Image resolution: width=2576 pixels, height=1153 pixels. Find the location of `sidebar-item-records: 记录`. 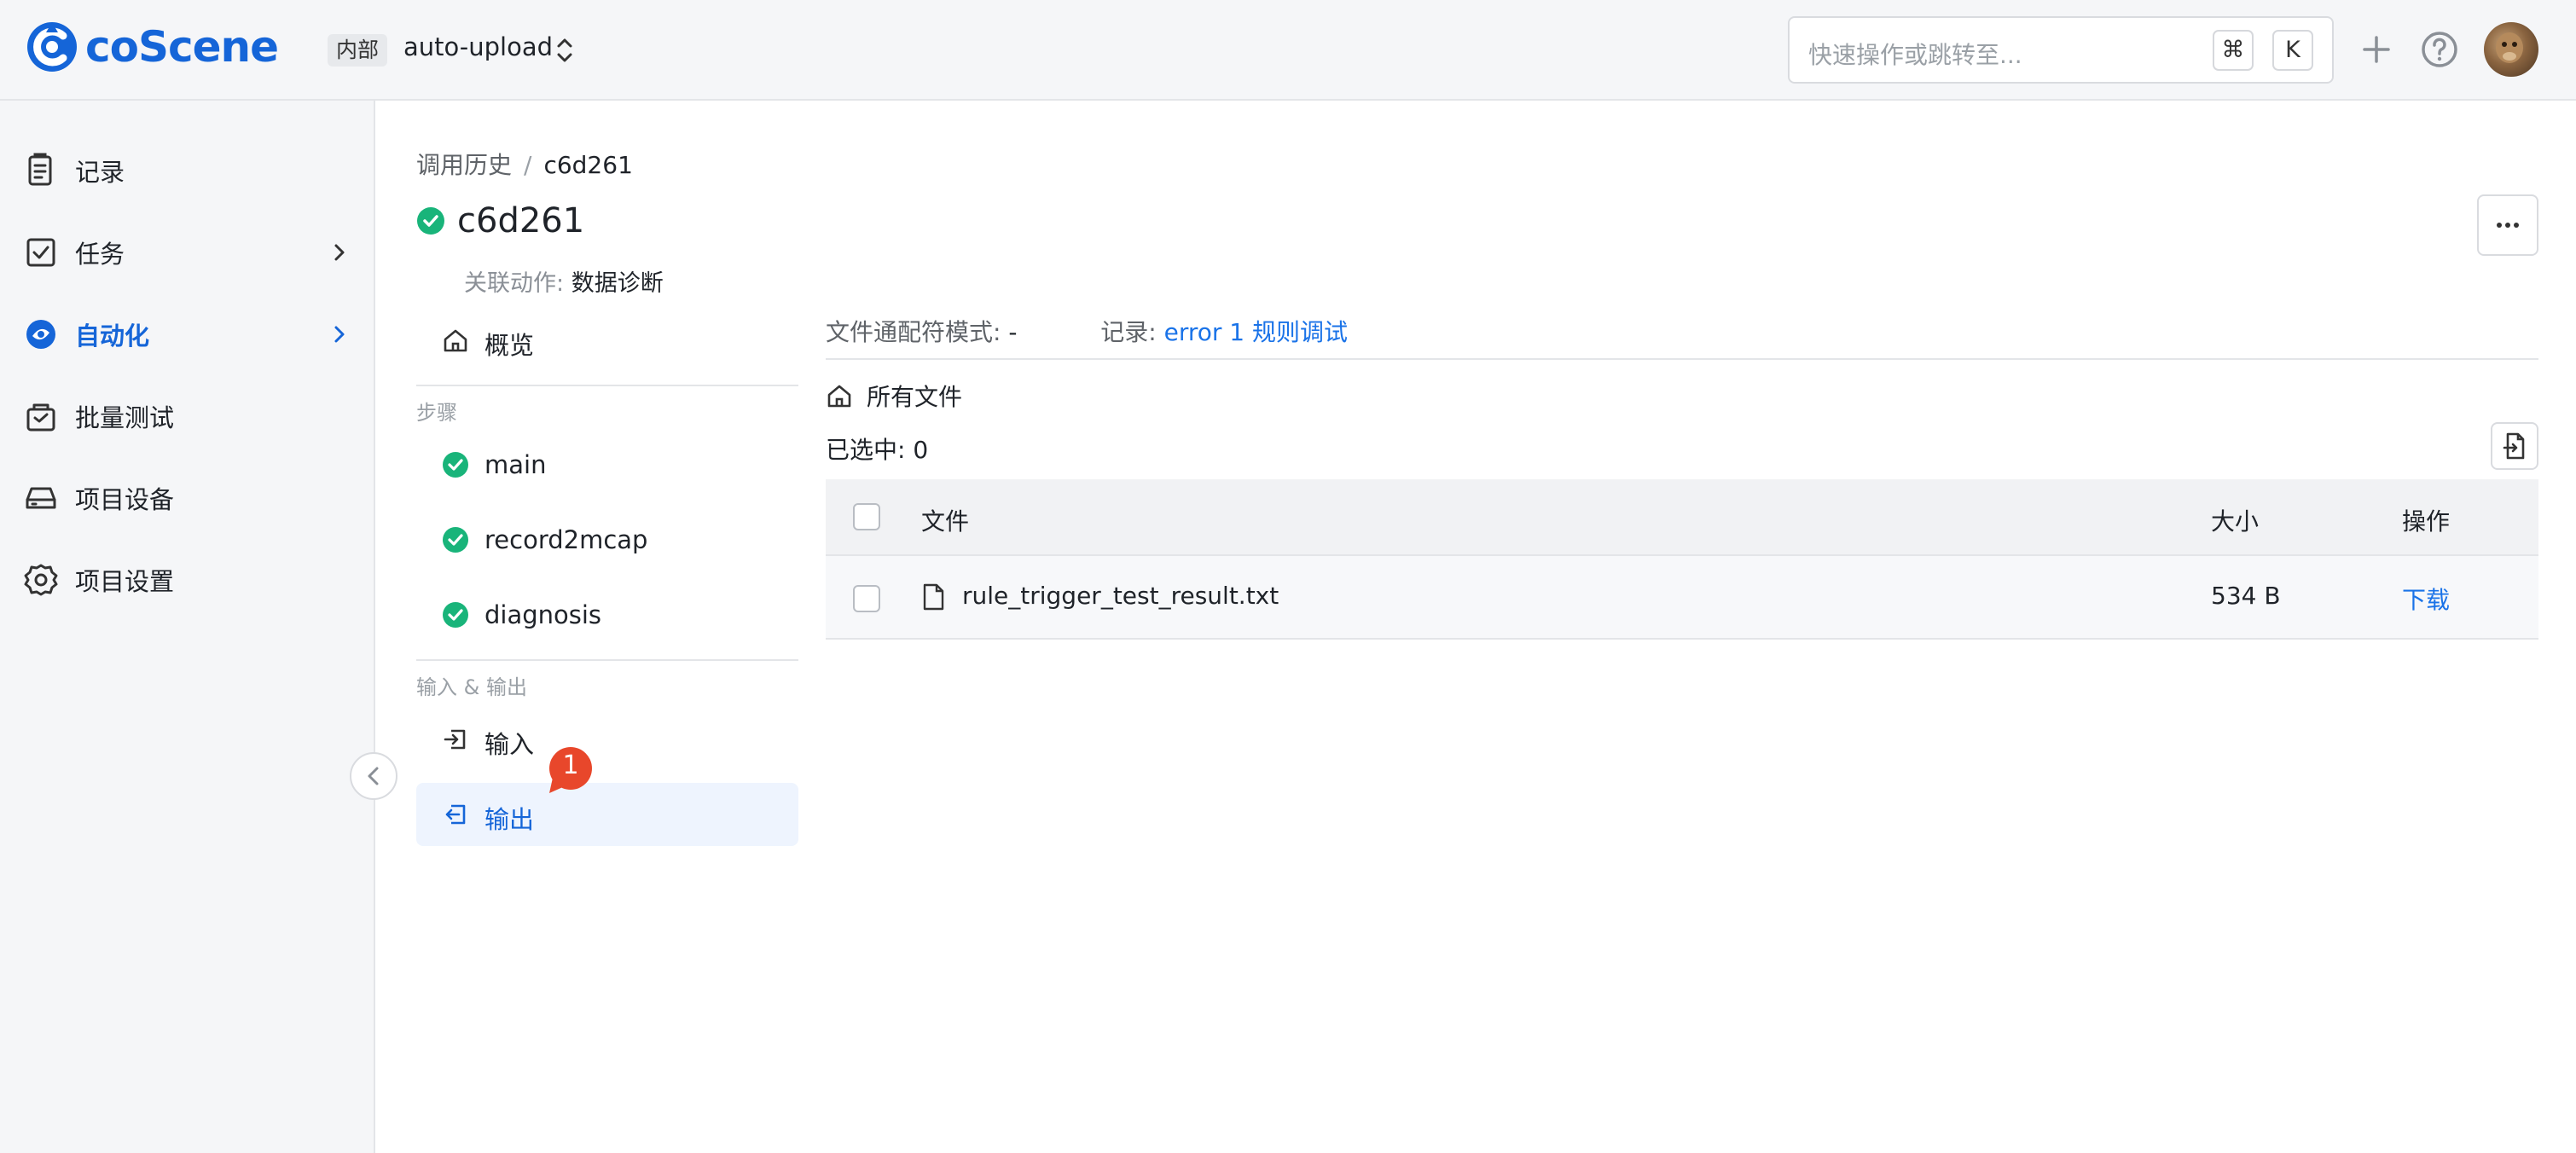

sidebar-item-records: 记录 is located at coordinates (187, 171).